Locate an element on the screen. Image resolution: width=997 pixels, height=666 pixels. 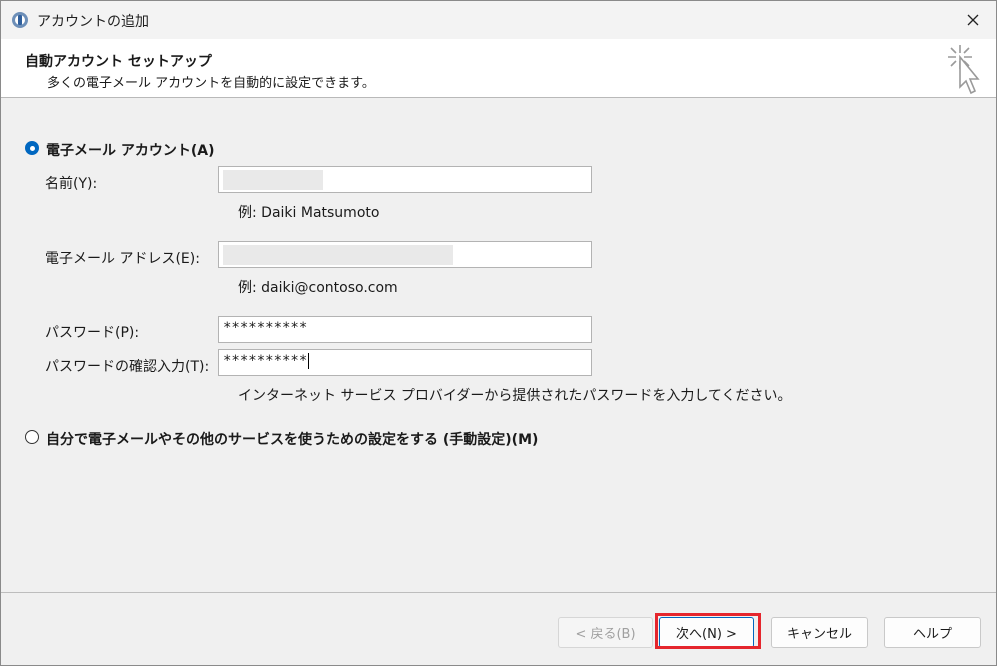
password-input: ********** is located at coordinates (405, 329).